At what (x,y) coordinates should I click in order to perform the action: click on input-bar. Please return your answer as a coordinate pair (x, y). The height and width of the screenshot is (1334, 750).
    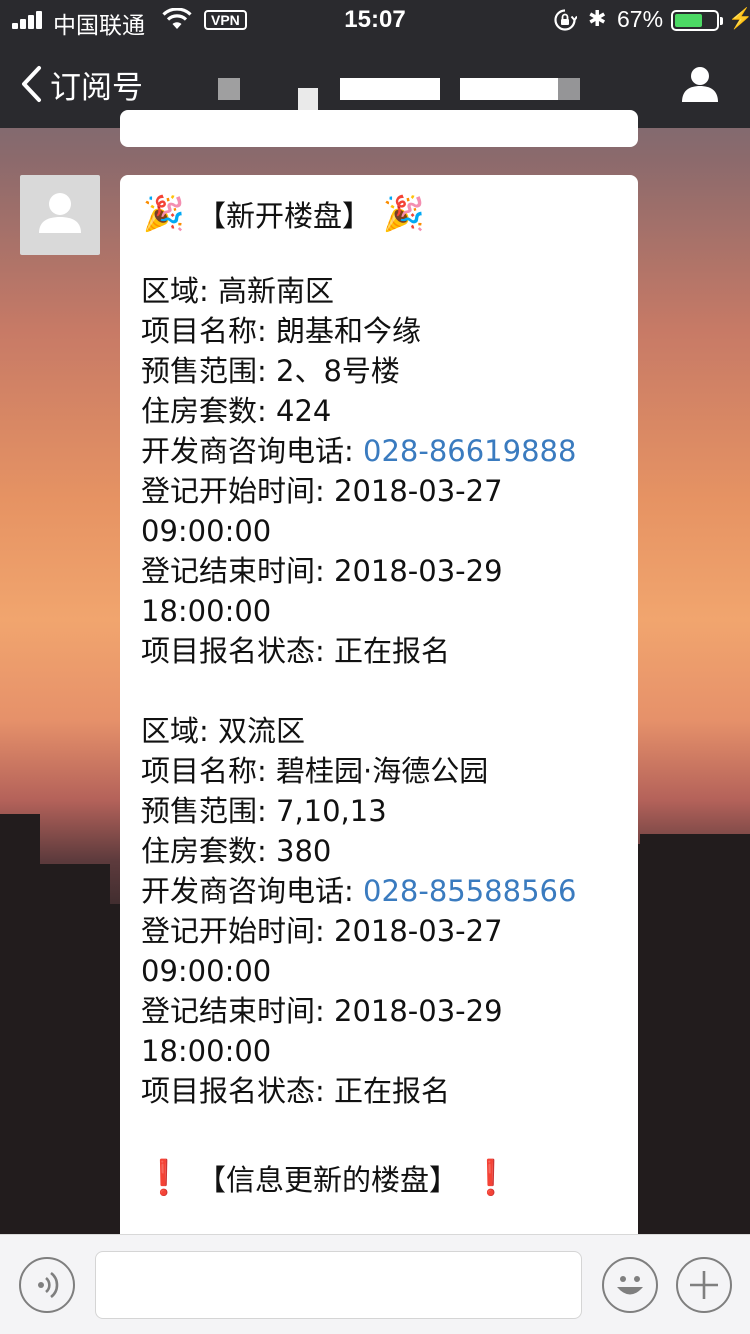
    Looking at the image, I should click on (375, 1284).